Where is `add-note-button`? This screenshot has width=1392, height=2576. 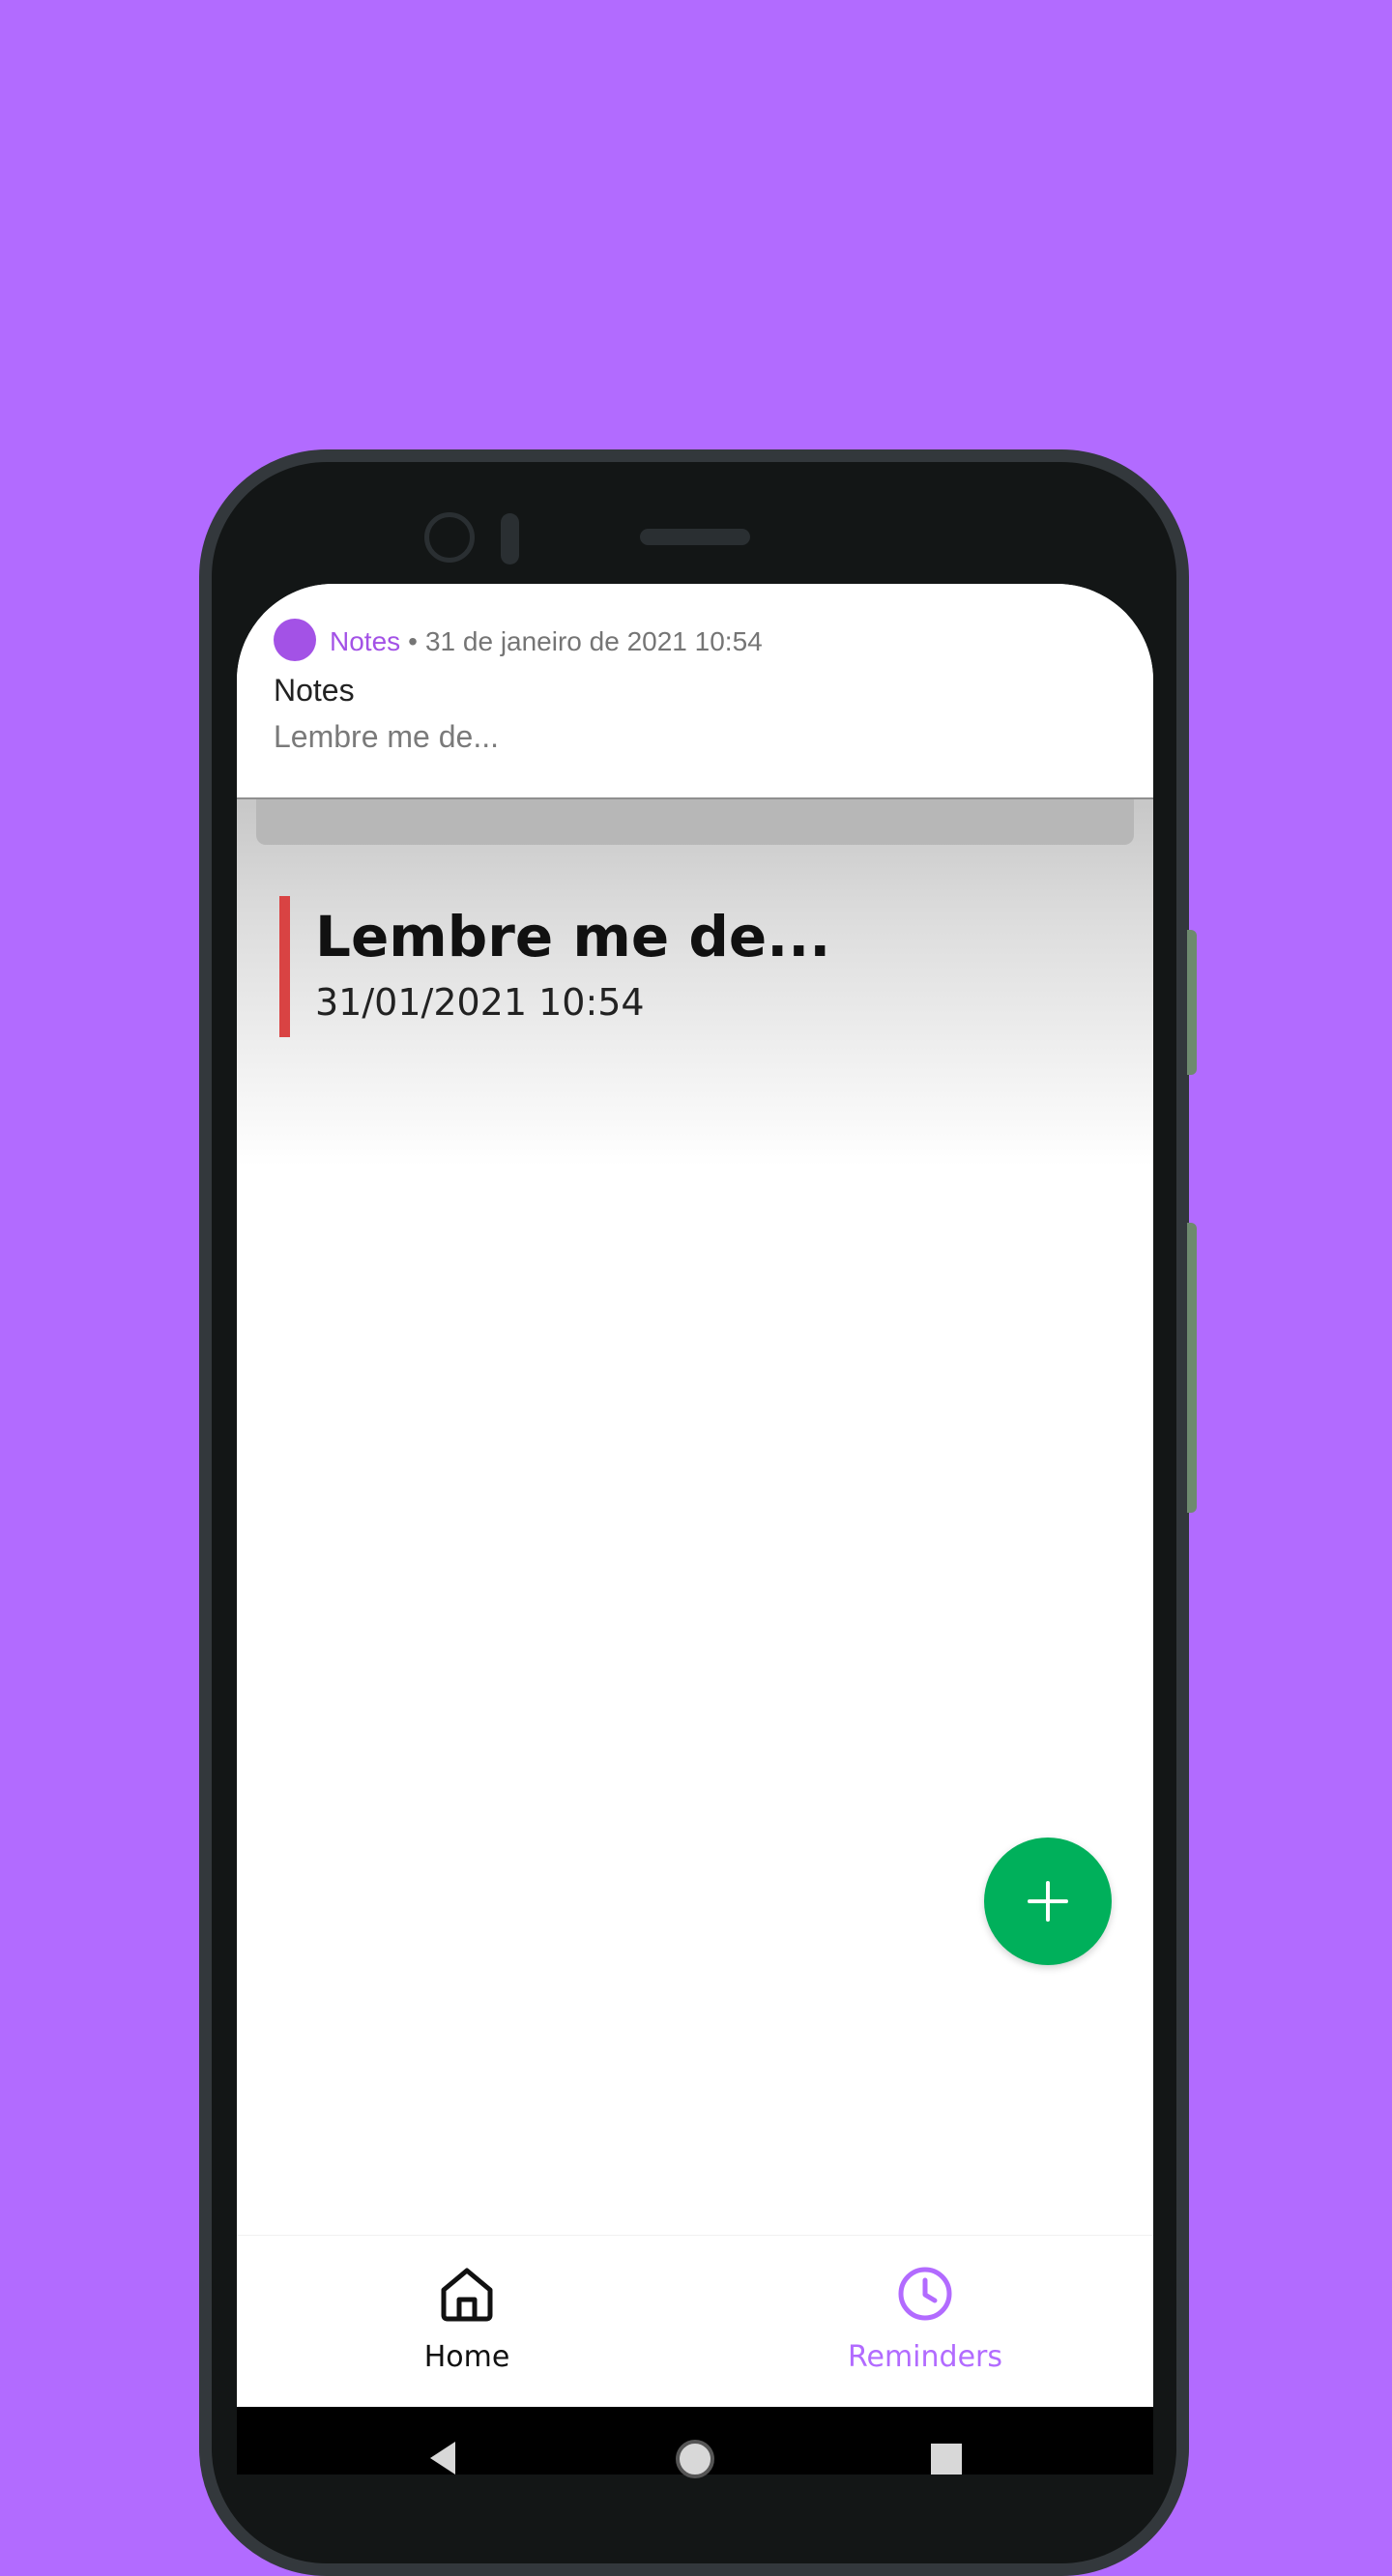
add-note-button is located at coordinates (1048, 1901).